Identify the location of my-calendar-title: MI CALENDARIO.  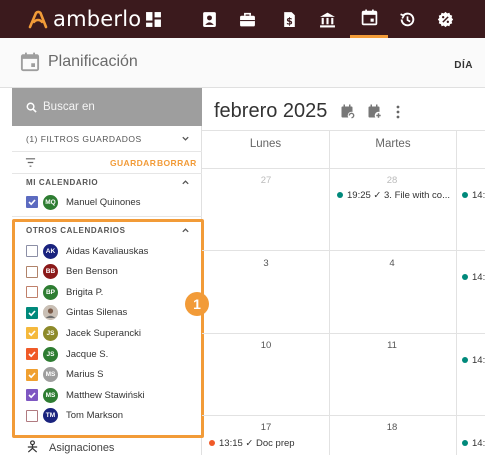
(62, 182).